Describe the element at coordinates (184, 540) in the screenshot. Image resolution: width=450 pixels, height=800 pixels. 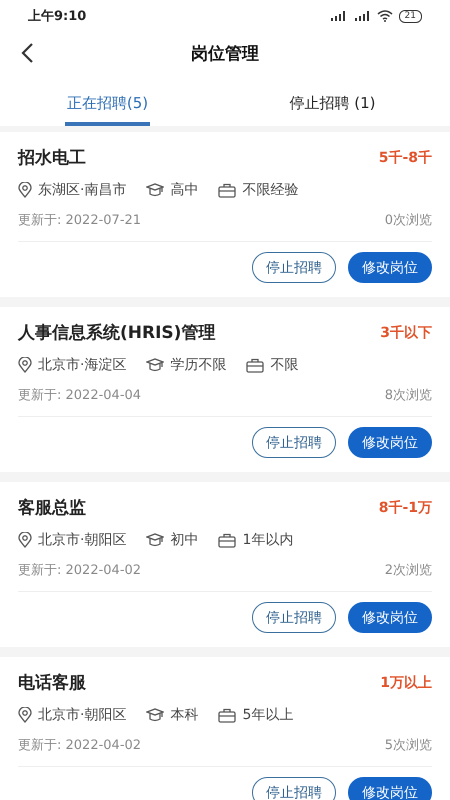
I see `education-text: 初中` at that location.